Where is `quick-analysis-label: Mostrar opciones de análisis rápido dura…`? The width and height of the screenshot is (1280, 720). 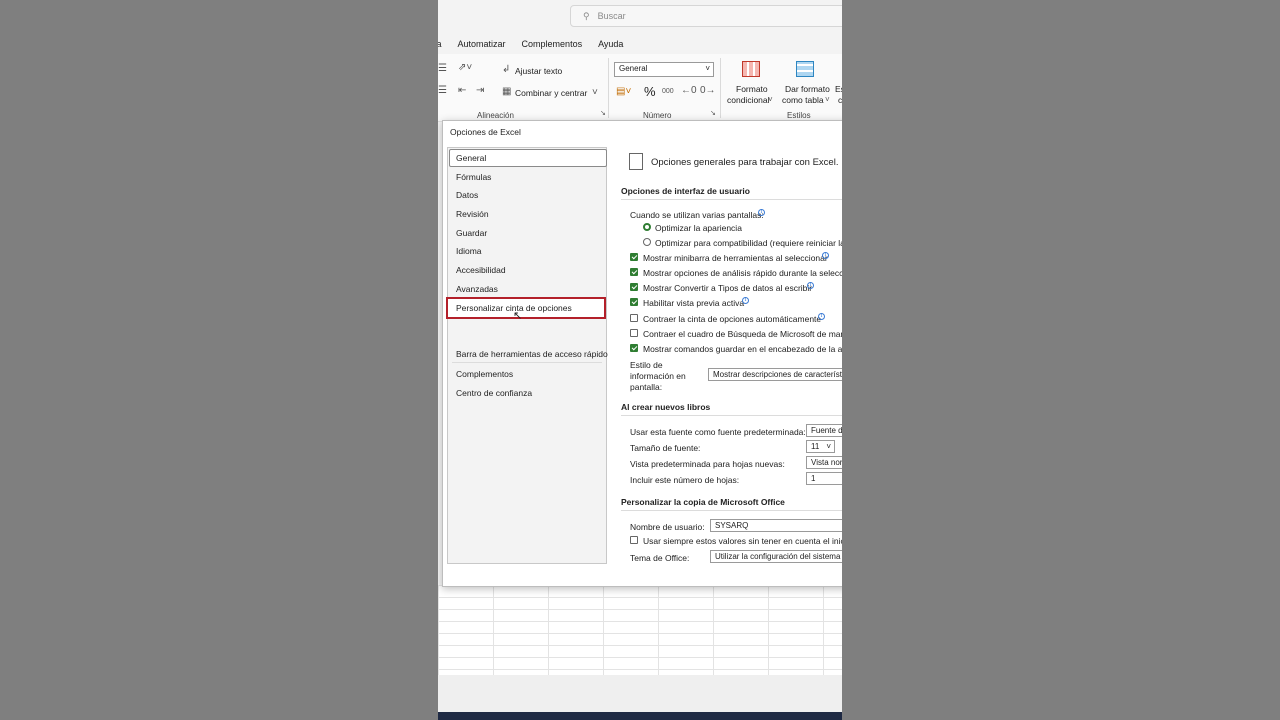
quick-analysis-label: Mostrar opciones de análisis rápido dura… is located at coordinates (742, 273).